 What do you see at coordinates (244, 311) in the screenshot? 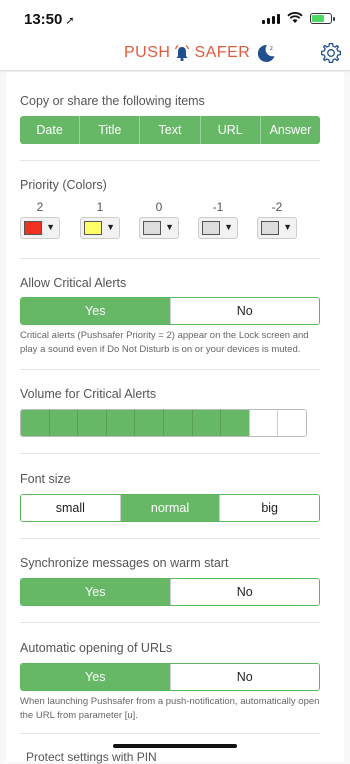
I see `critical-no-button: No` at bounding box center [244, 311].